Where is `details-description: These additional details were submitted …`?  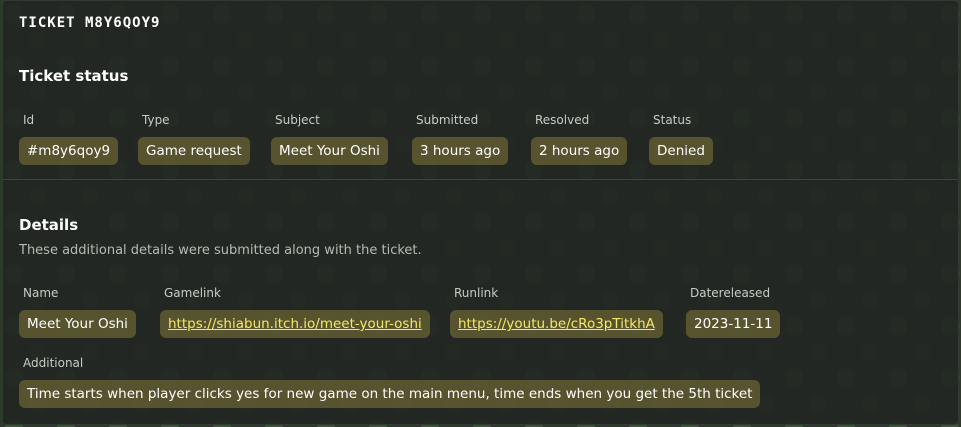
details-description: These additional details were submitted … is located at coordinates (220, 250).